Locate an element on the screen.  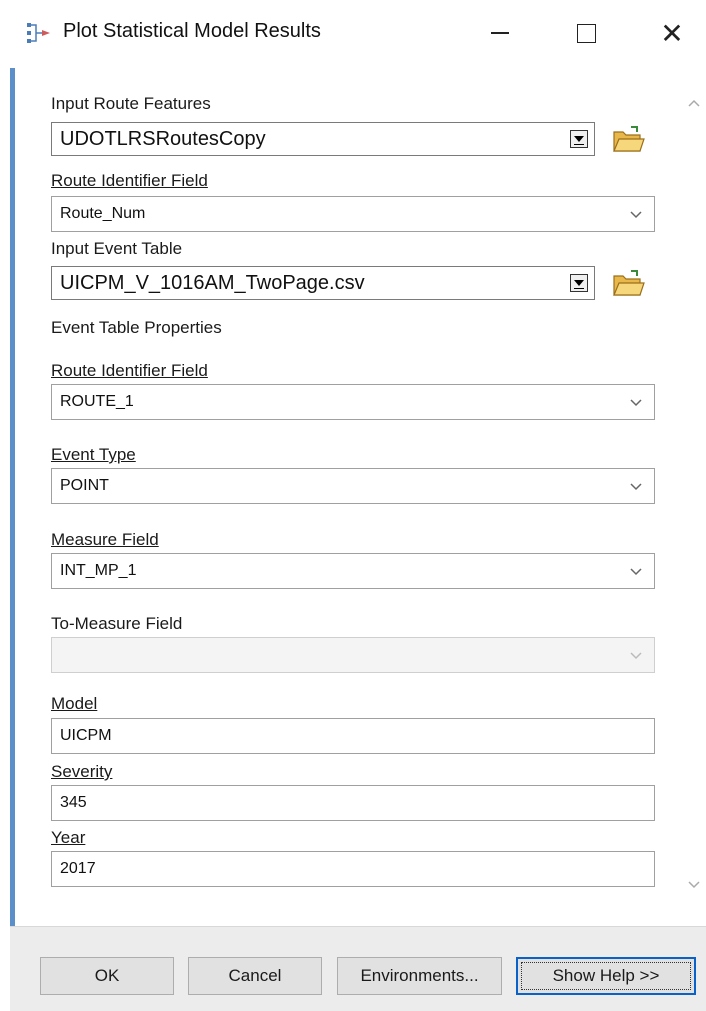
year-input: 2017 is located at coordinates (353, 869).